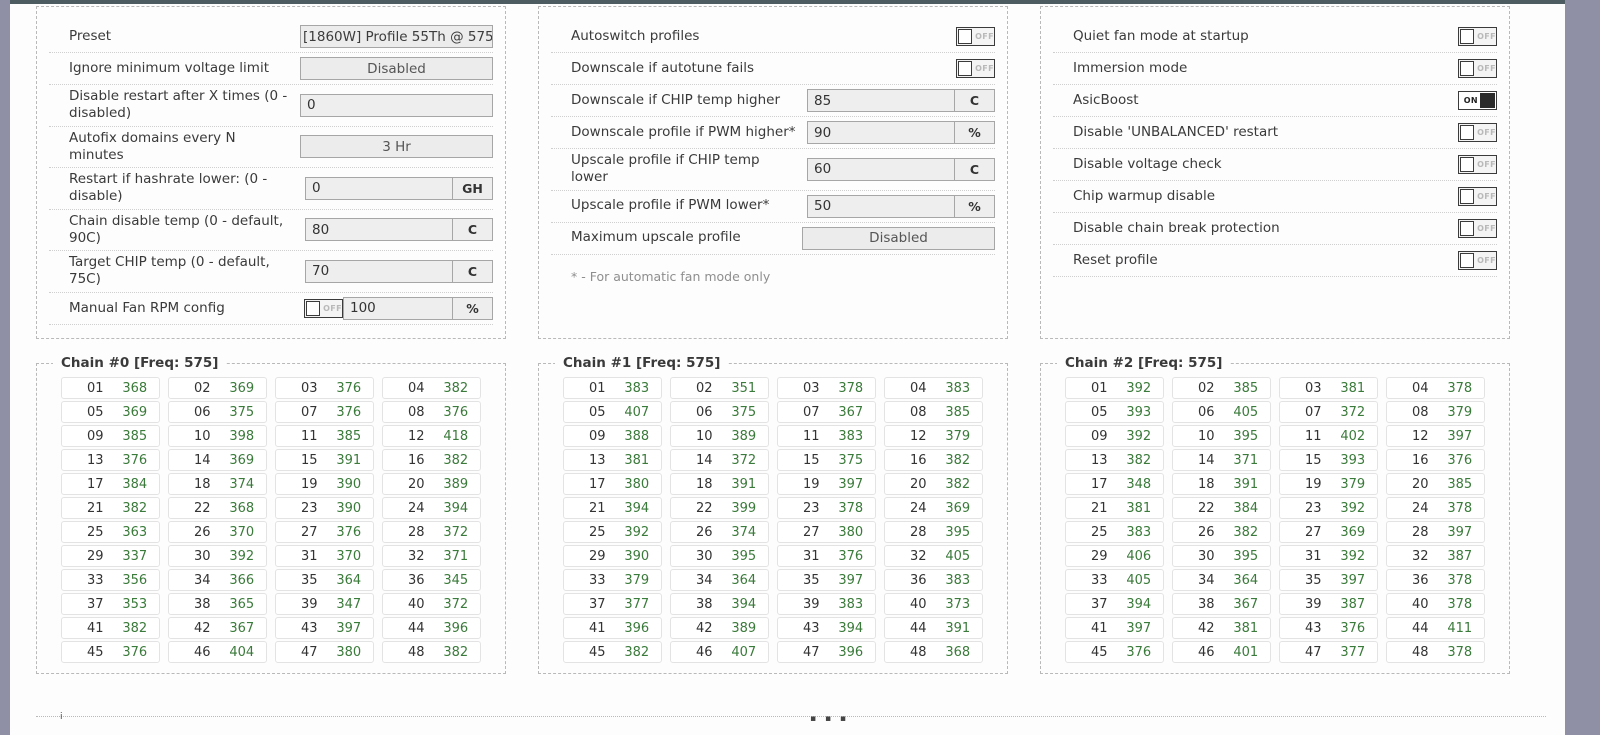 The image size is (1600, 735). I want to click on chip-index: 08, so click(416, 412).